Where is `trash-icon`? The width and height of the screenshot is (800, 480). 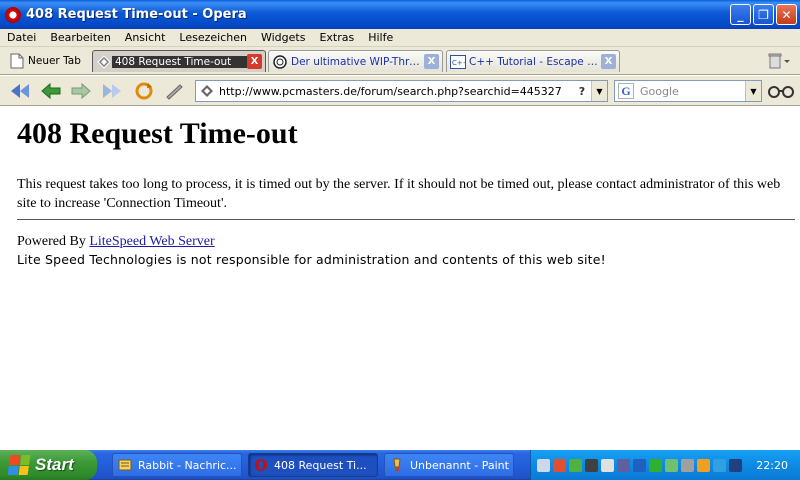 trash-icon is located at coordinates (779, 62).